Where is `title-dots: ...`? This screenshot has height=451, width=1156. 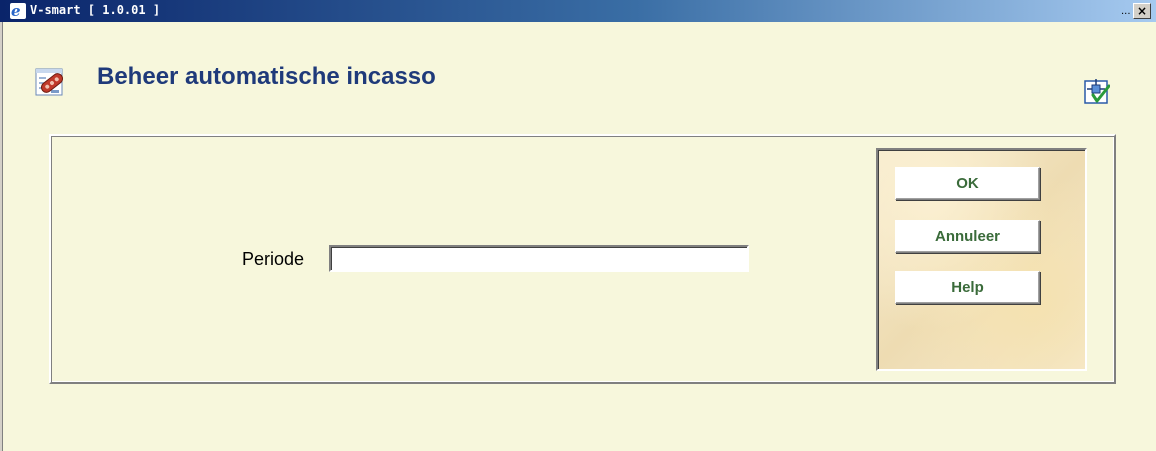 title-dots: ... is located at coordinates (1126, 11).